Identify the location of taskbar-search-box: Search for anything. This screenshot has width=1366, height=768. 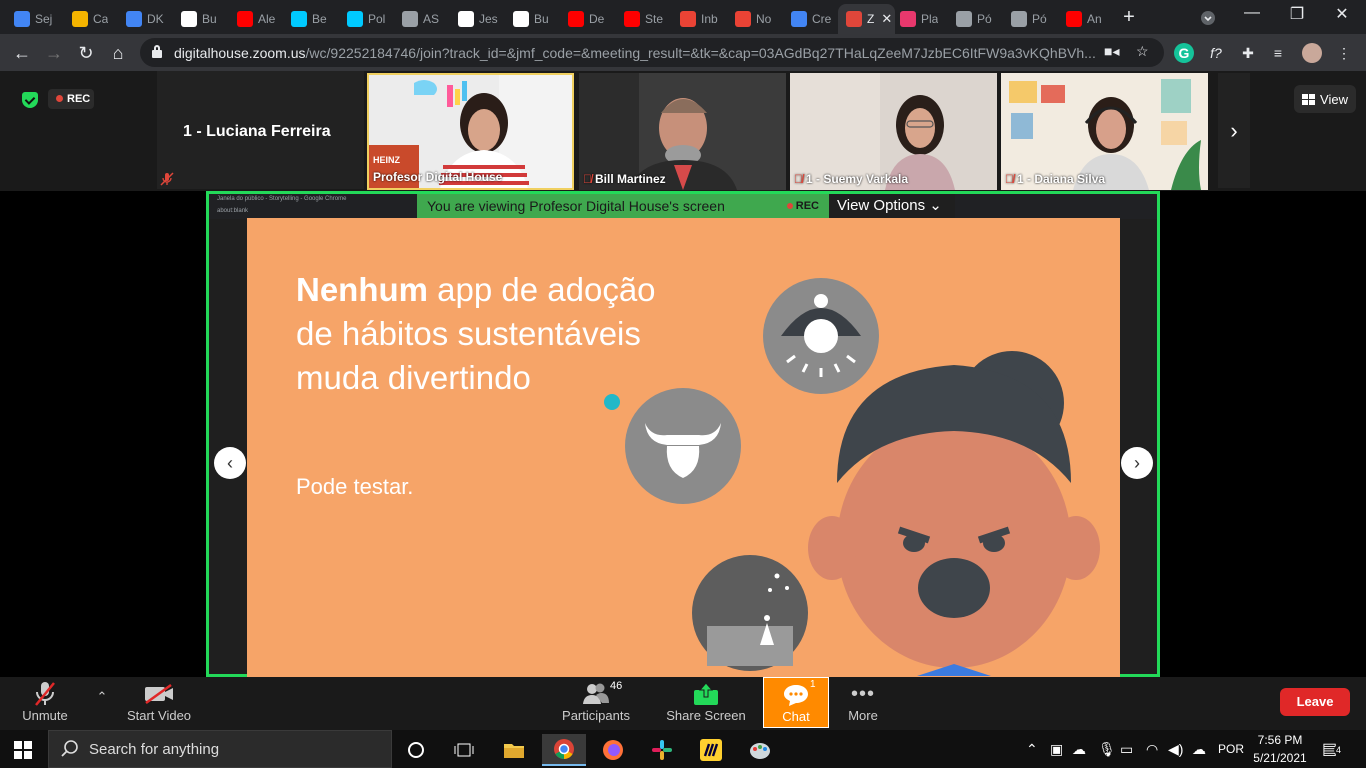
(220, 749).